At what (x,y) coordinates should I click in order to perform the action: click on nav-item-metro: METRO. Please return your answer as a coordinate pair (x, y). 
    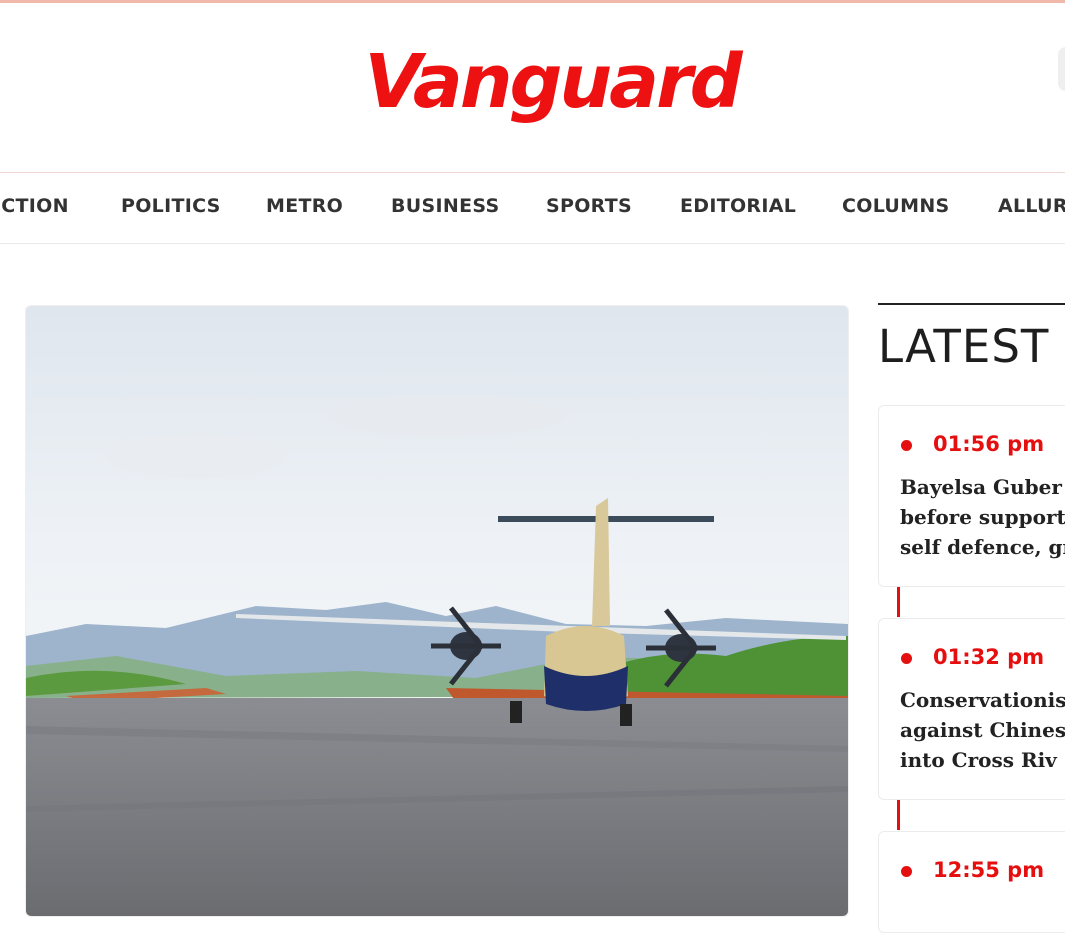
    Looking at the image, I should click on (304, 206).